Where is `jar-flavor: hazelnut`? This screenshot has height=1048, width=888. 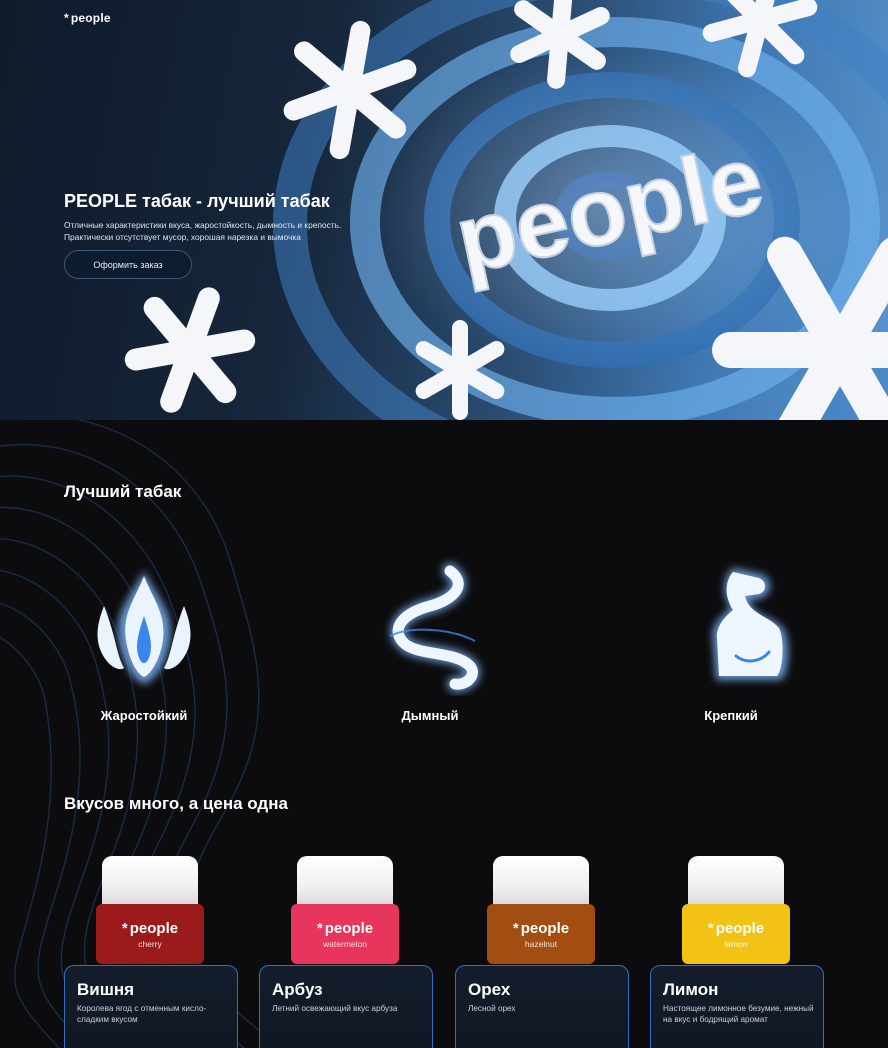 jar-flavor: hazelnut is located at coordinates (541, 943).